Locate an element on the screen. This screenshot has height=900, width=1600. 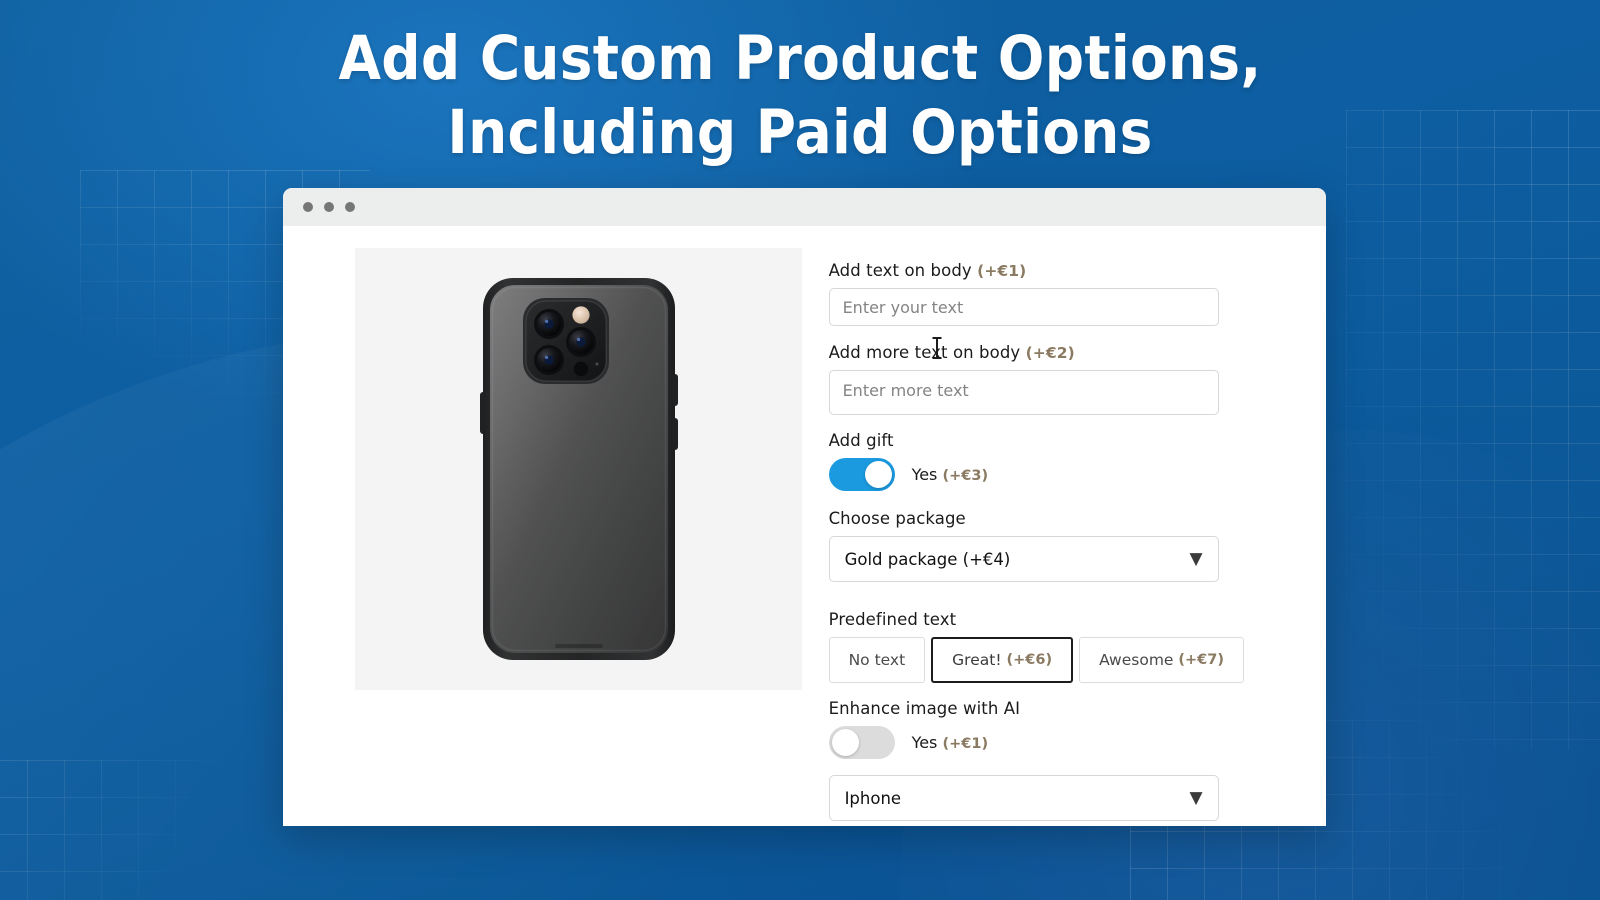
textarea-add-more-text-on-body: Enter more text is located at coordinates (1023, 392).